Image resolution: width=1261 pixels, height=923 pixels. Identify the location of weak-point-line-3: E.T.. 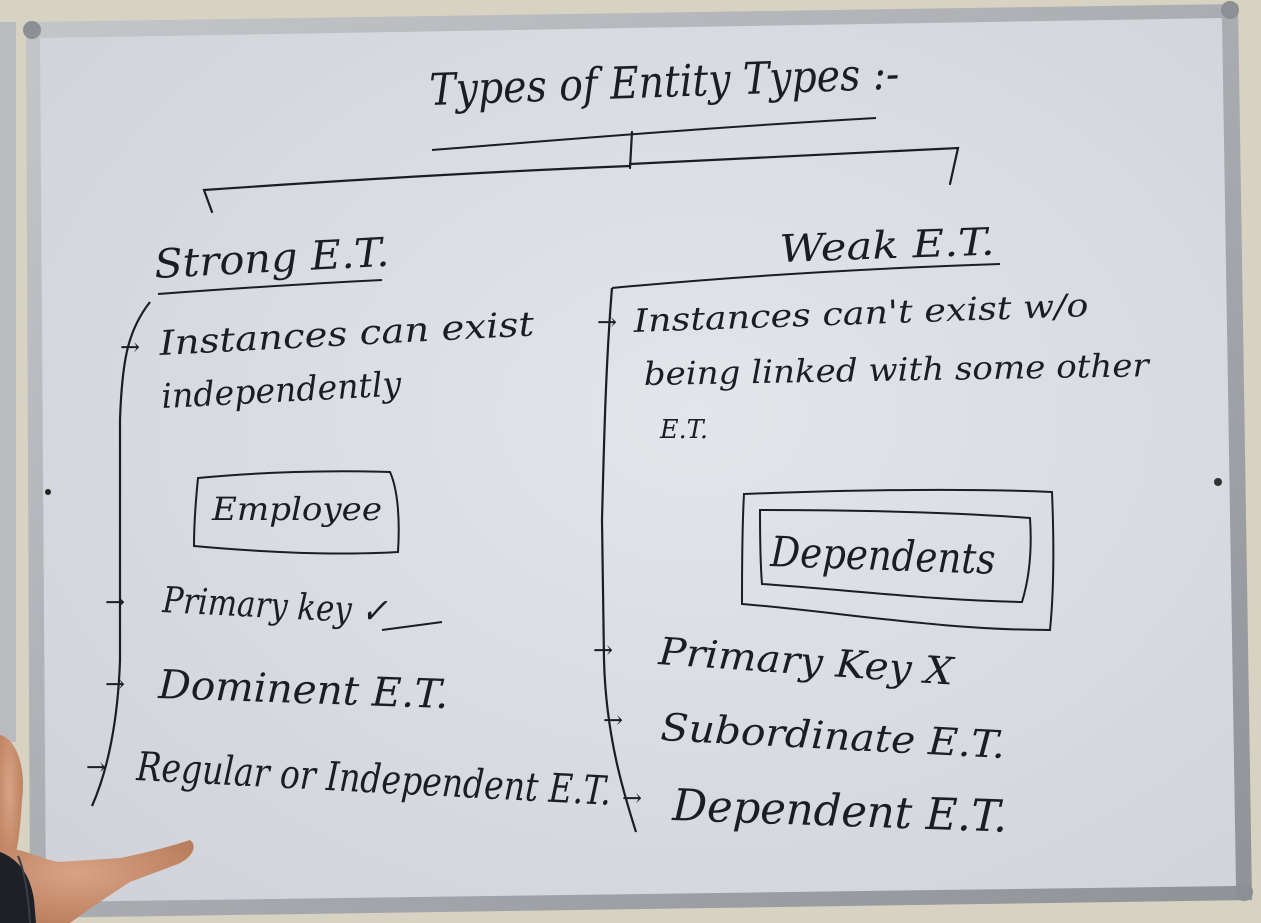
(683, 430).